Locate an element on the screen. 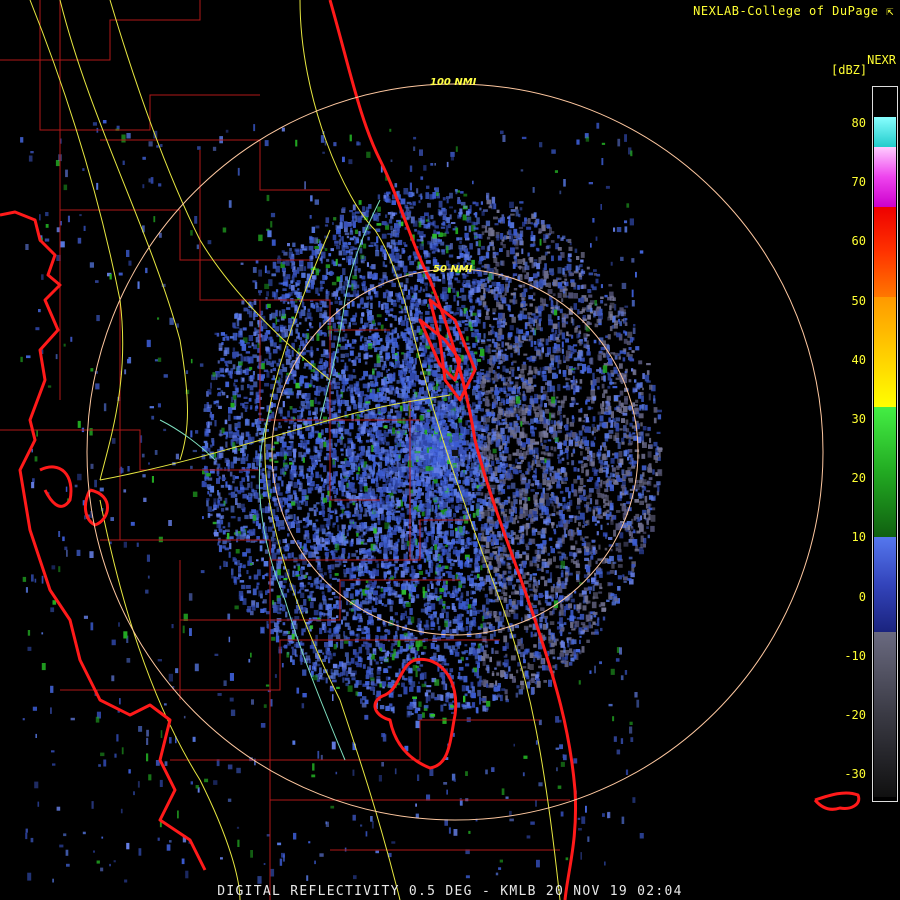 The height and width of the screenshot is (900, 900). color-scale-tick: 70 is located at coordinates (858, 182).